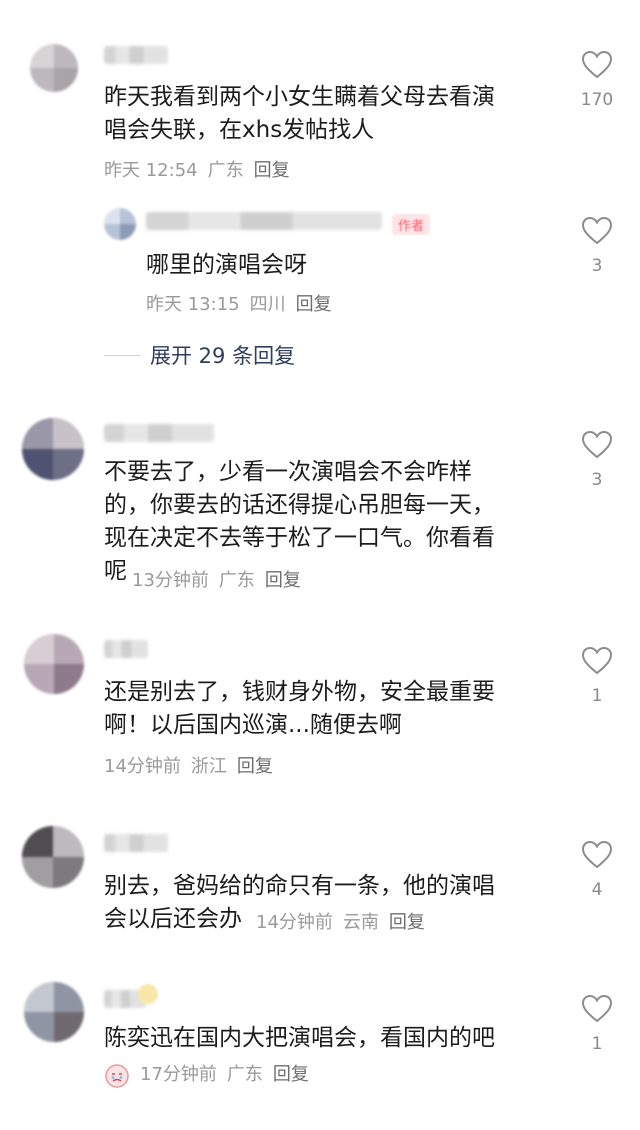 This screenshot has width=640, height=1130. Describe the element at coordinates (151, 170) in the screenshot. I see `comment-time: 昨天 12:54` at that location.